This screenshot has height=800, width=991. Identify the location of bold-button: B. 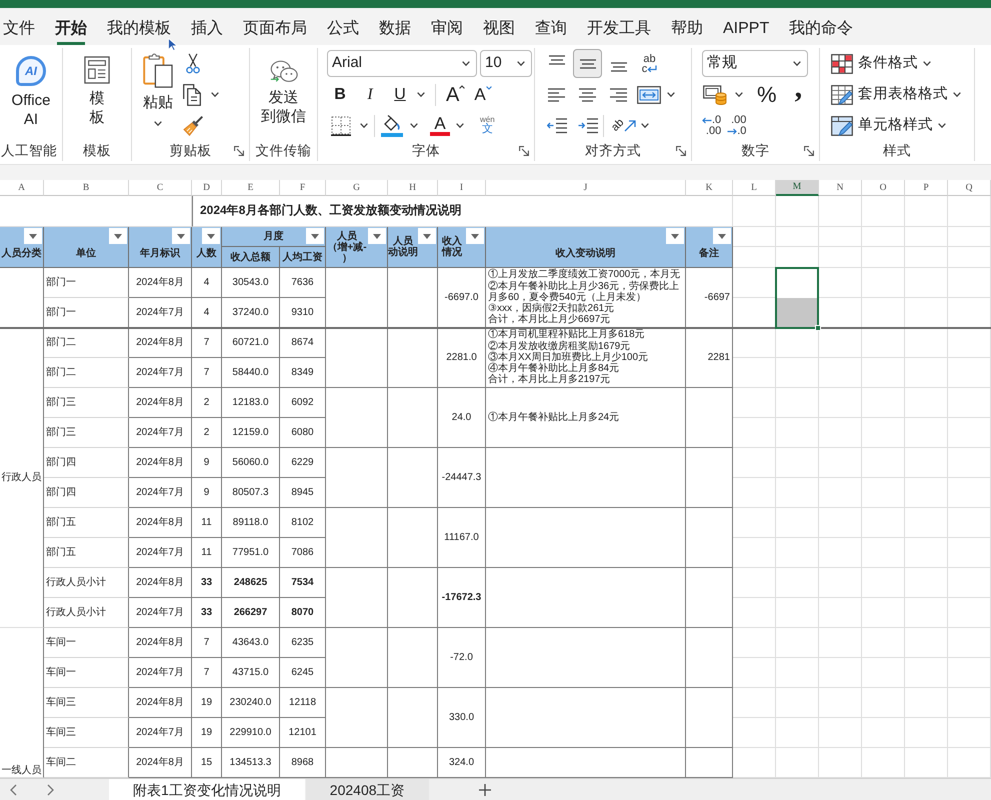
(340, 94).